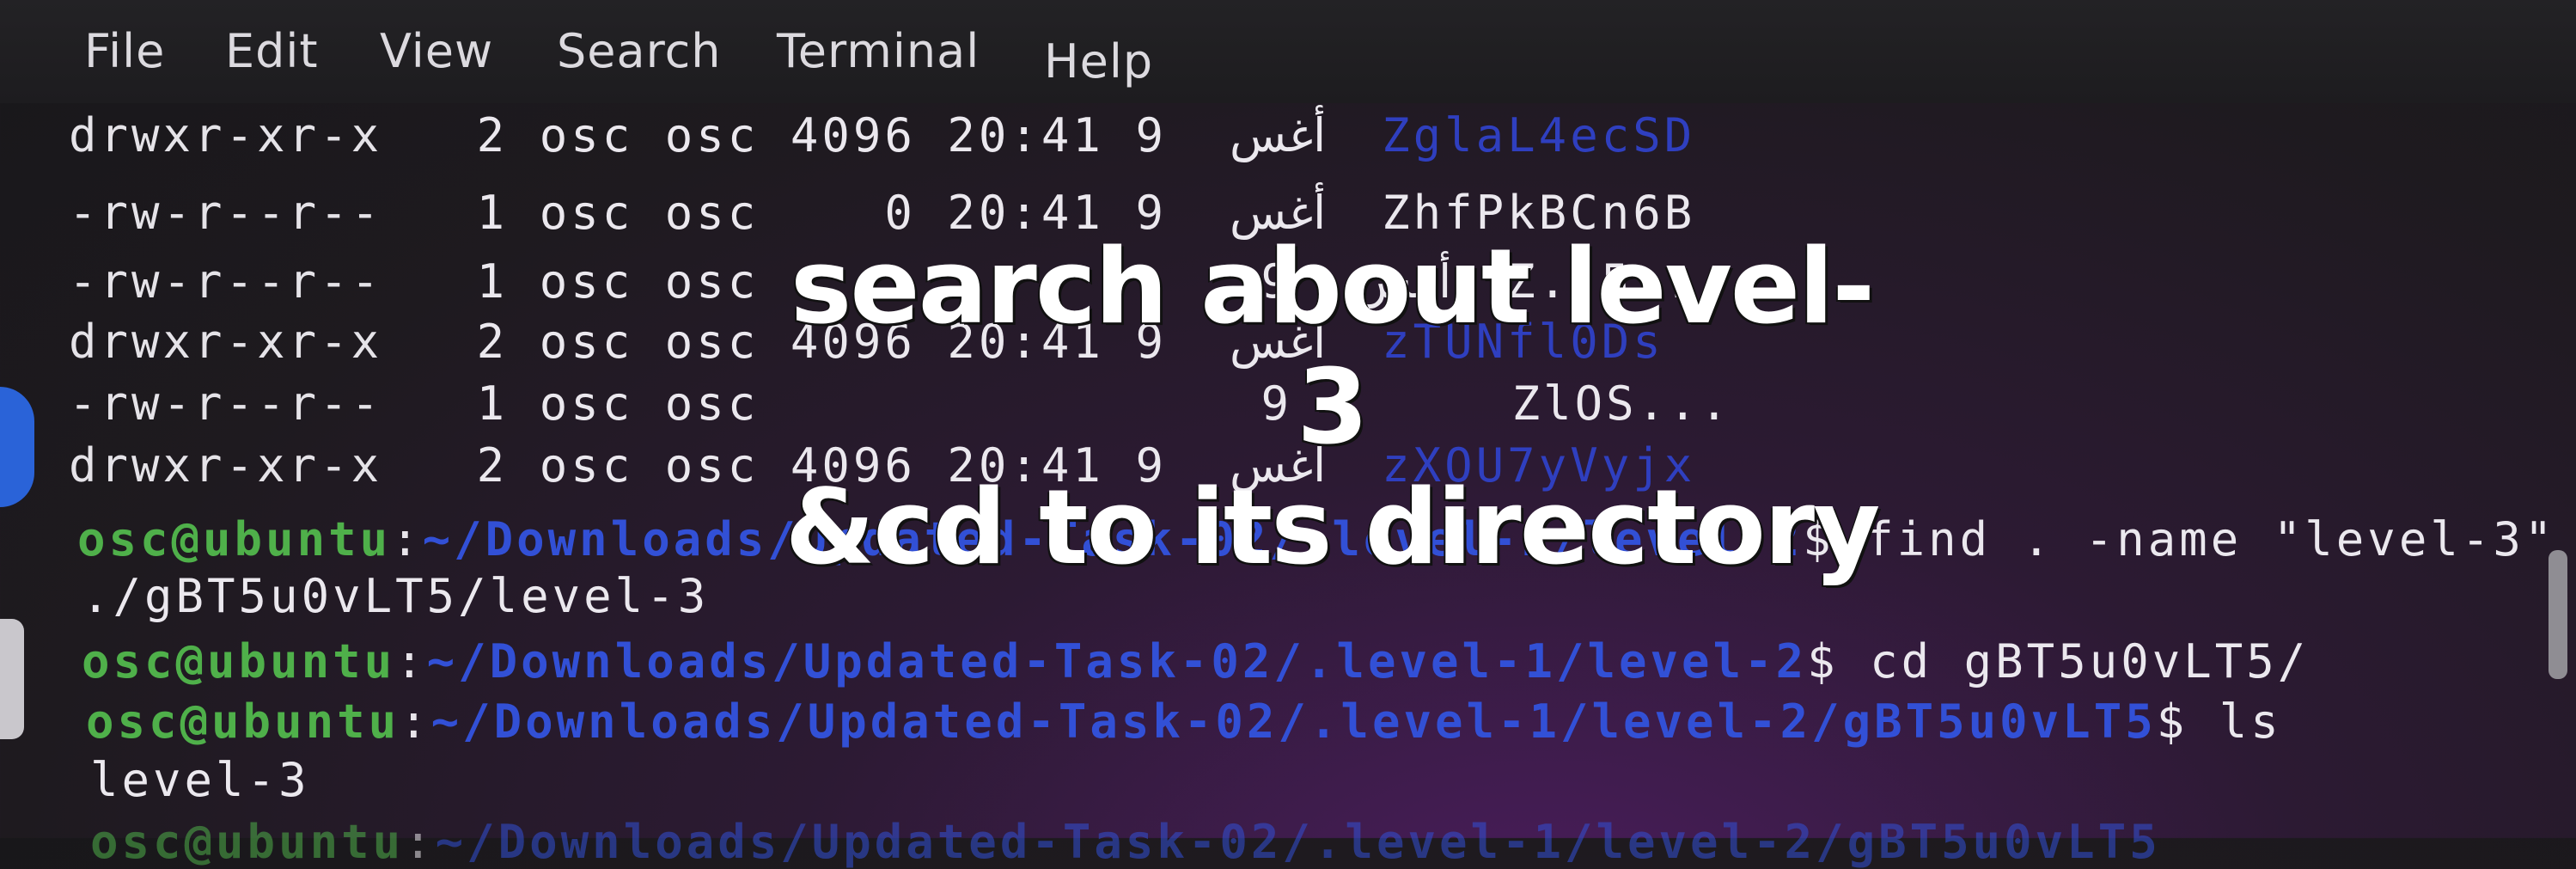 Image resolution: width=2576 pixels, height=869 pixels. Describe the element at coordinates (2058, 661) in the screenshot. I see `command-text: $ cd gBT5u0vLT5/` at that location.